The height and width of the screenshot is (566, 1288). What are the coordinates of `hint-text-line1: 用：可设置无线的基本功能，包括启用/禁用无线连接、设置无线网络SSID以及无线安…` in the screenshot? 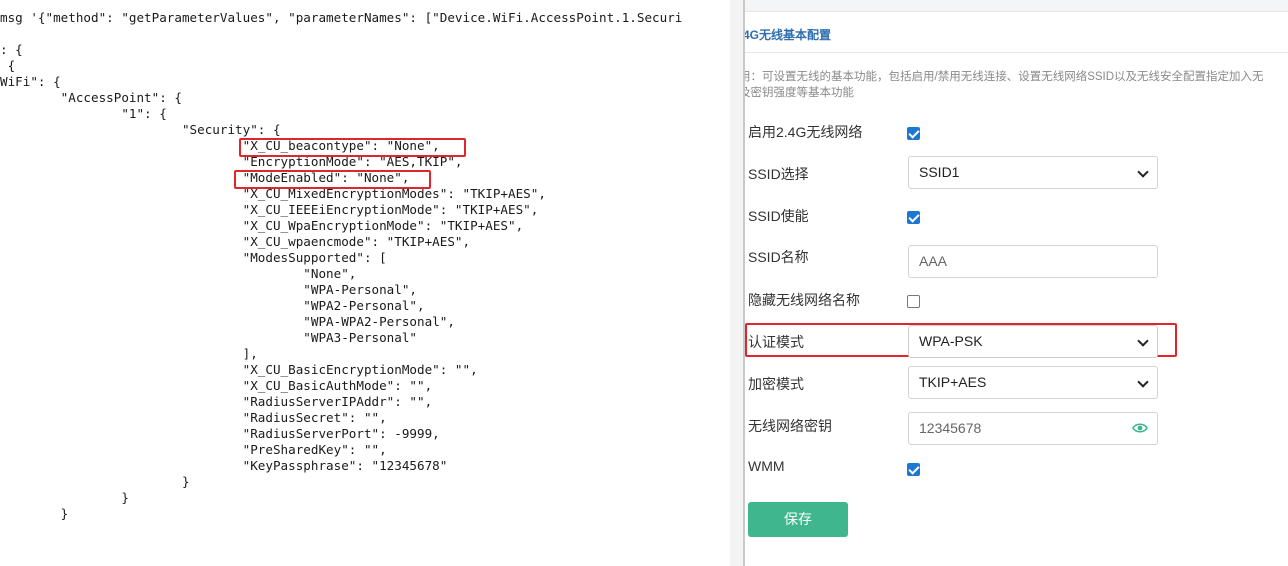 It's located at (1004, 77).